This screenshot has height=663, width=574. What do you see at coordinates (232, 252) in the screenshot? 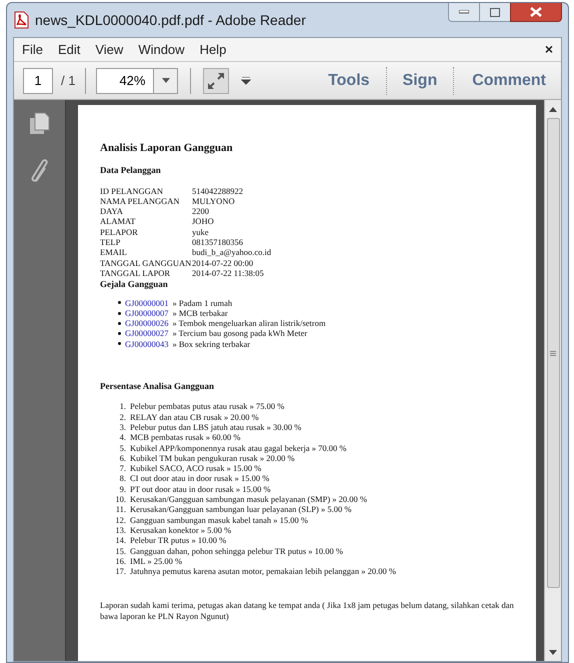
I see `field-value: budi_b_a@yahoo.co.id` at bounding box center [232, 252].